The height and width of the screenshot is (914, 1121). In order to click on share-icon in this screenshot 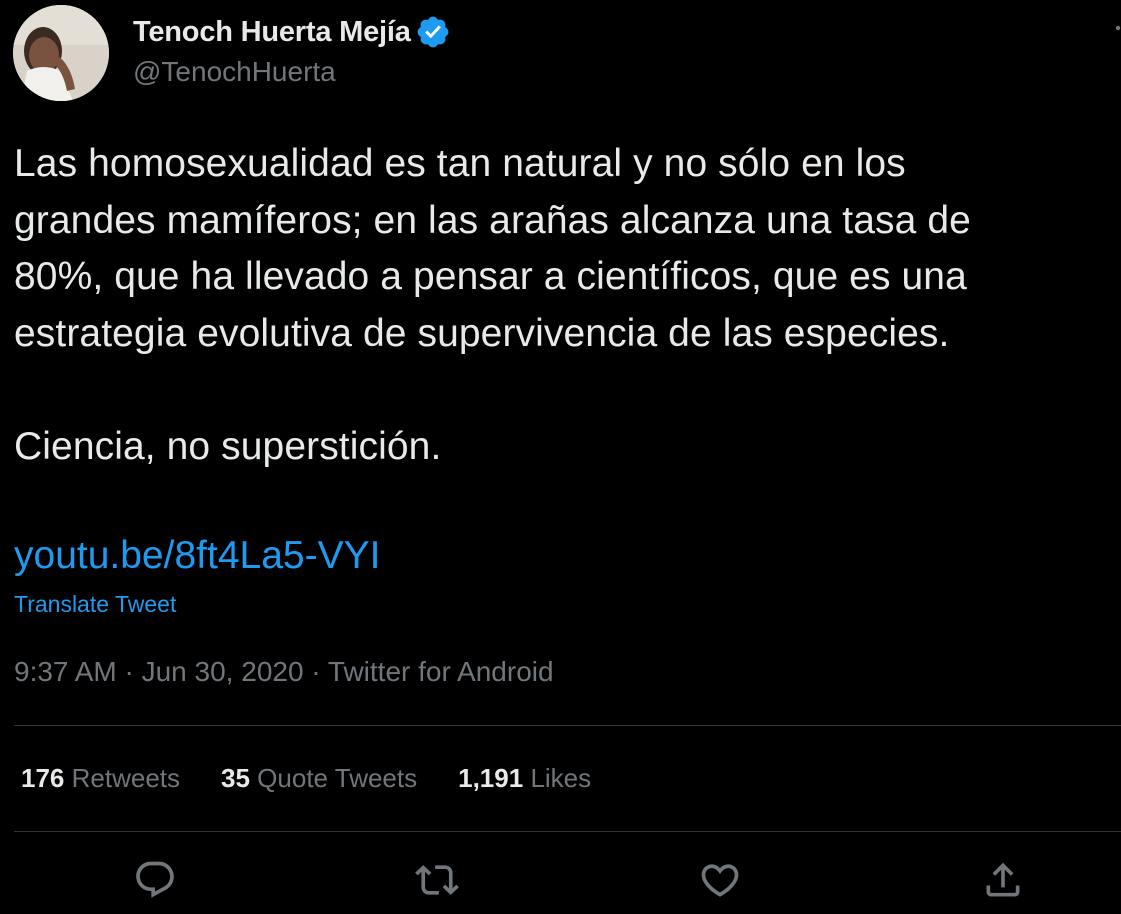, I will do `click(1003, 880)`.